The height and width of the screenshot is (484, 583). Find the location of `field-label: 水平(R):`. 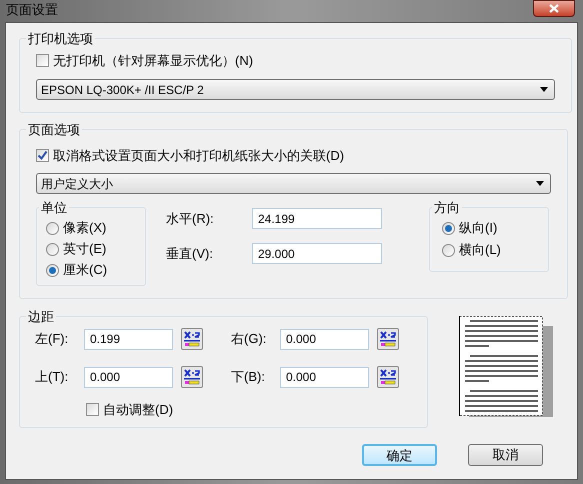

field-label: 水平(R): is located at coordinates (190, 219).